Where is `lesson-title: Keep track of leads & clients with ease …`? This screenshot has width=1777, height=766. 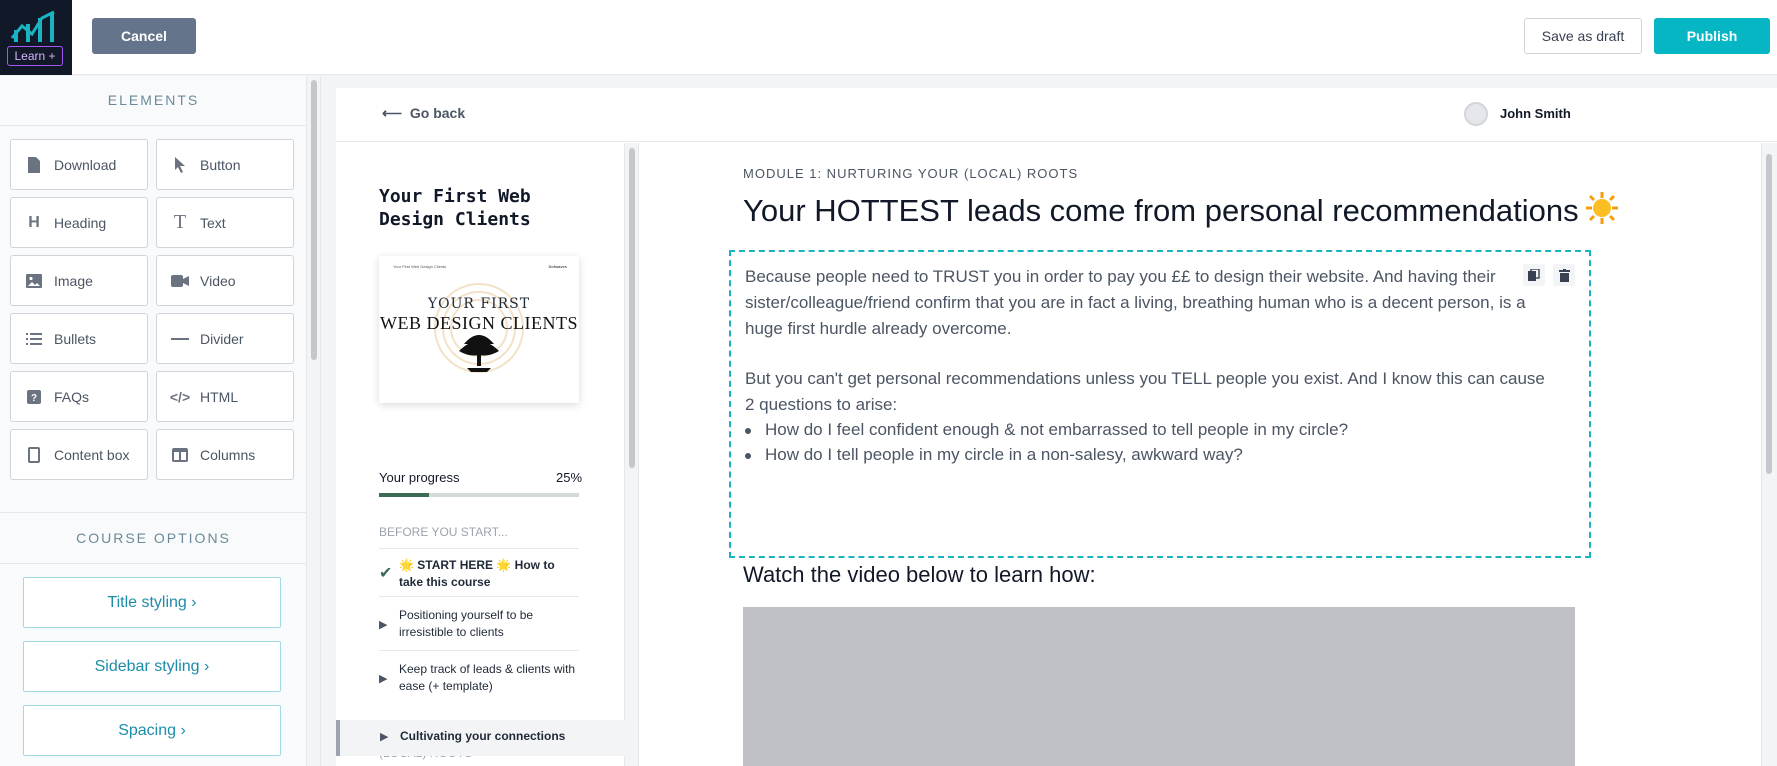 lesson-title: Keep track of leads & clients with ease … is located at coordinates (487, 677).